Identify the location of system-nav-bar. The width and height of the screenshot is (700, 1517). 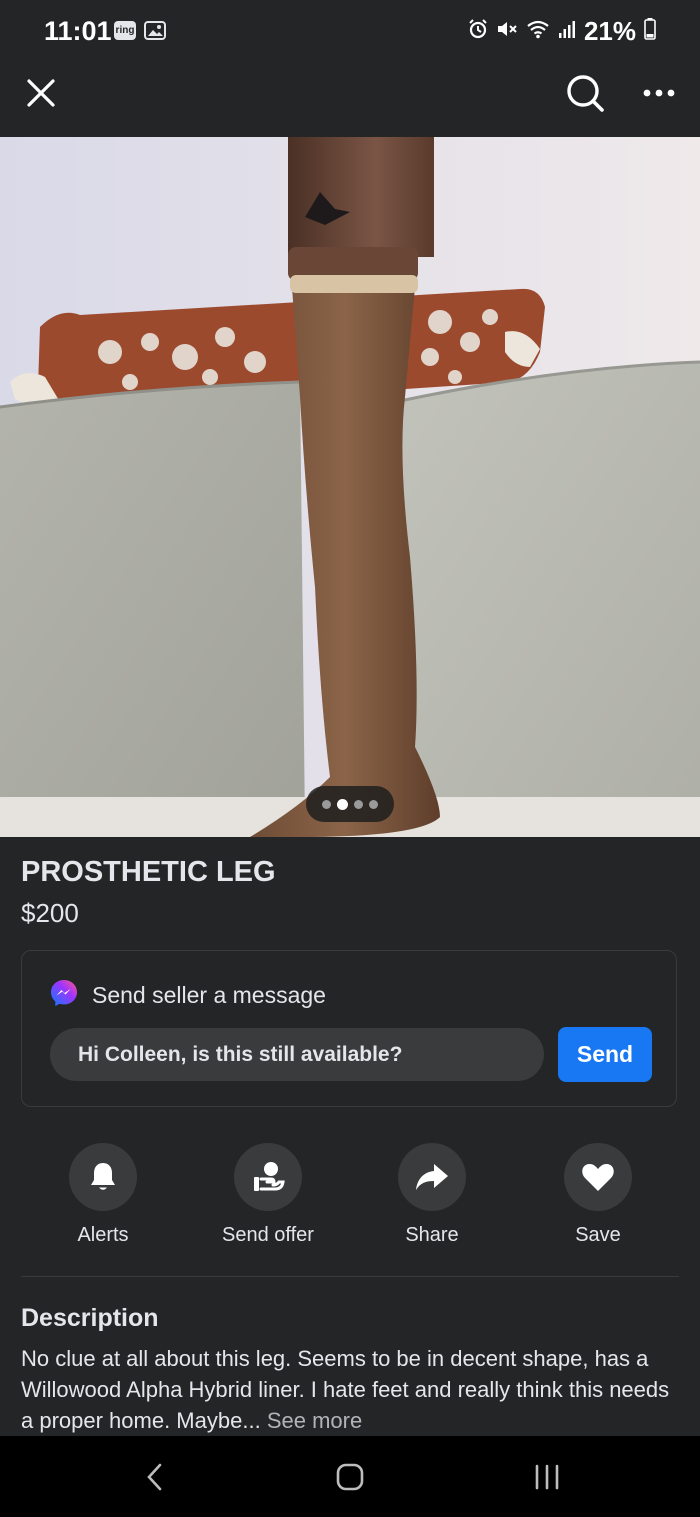
(350, 1476).